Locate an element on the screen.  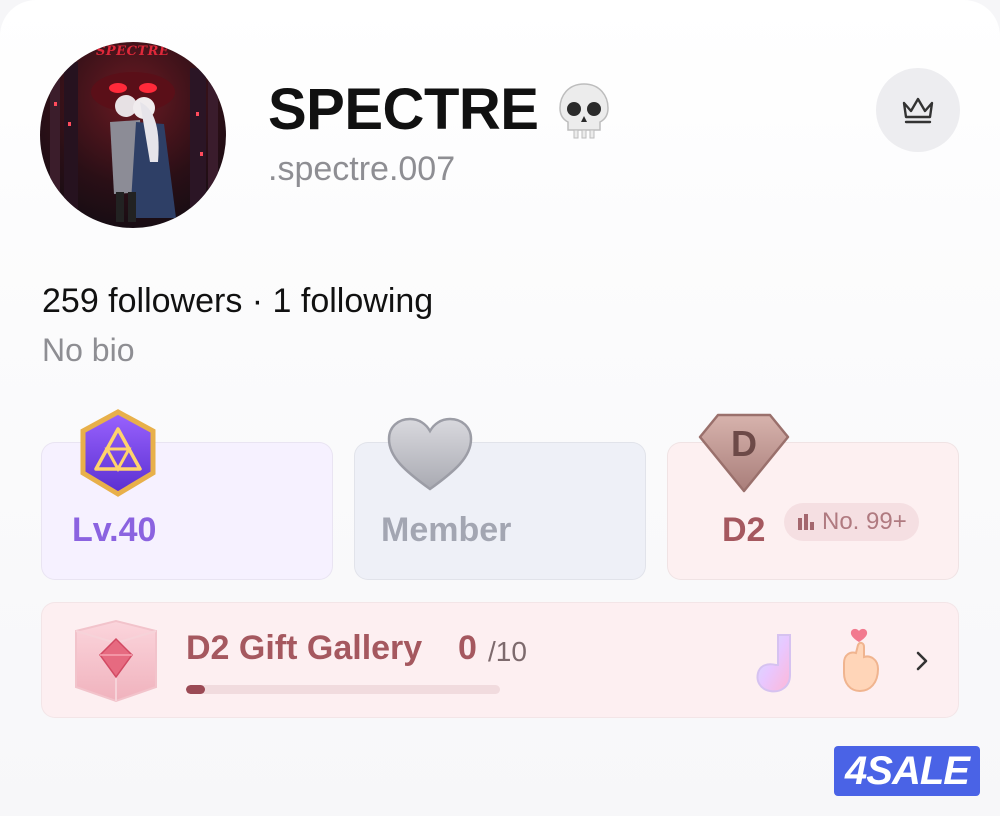
crown-icon is located at coordinates (918, 110).